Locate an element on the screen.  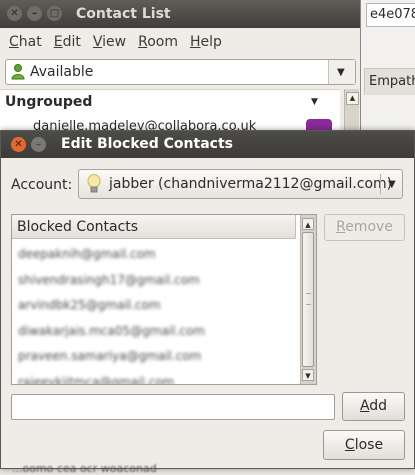
dialog-title: Edit Blocked Contacts is located at coordinates (147, 144).